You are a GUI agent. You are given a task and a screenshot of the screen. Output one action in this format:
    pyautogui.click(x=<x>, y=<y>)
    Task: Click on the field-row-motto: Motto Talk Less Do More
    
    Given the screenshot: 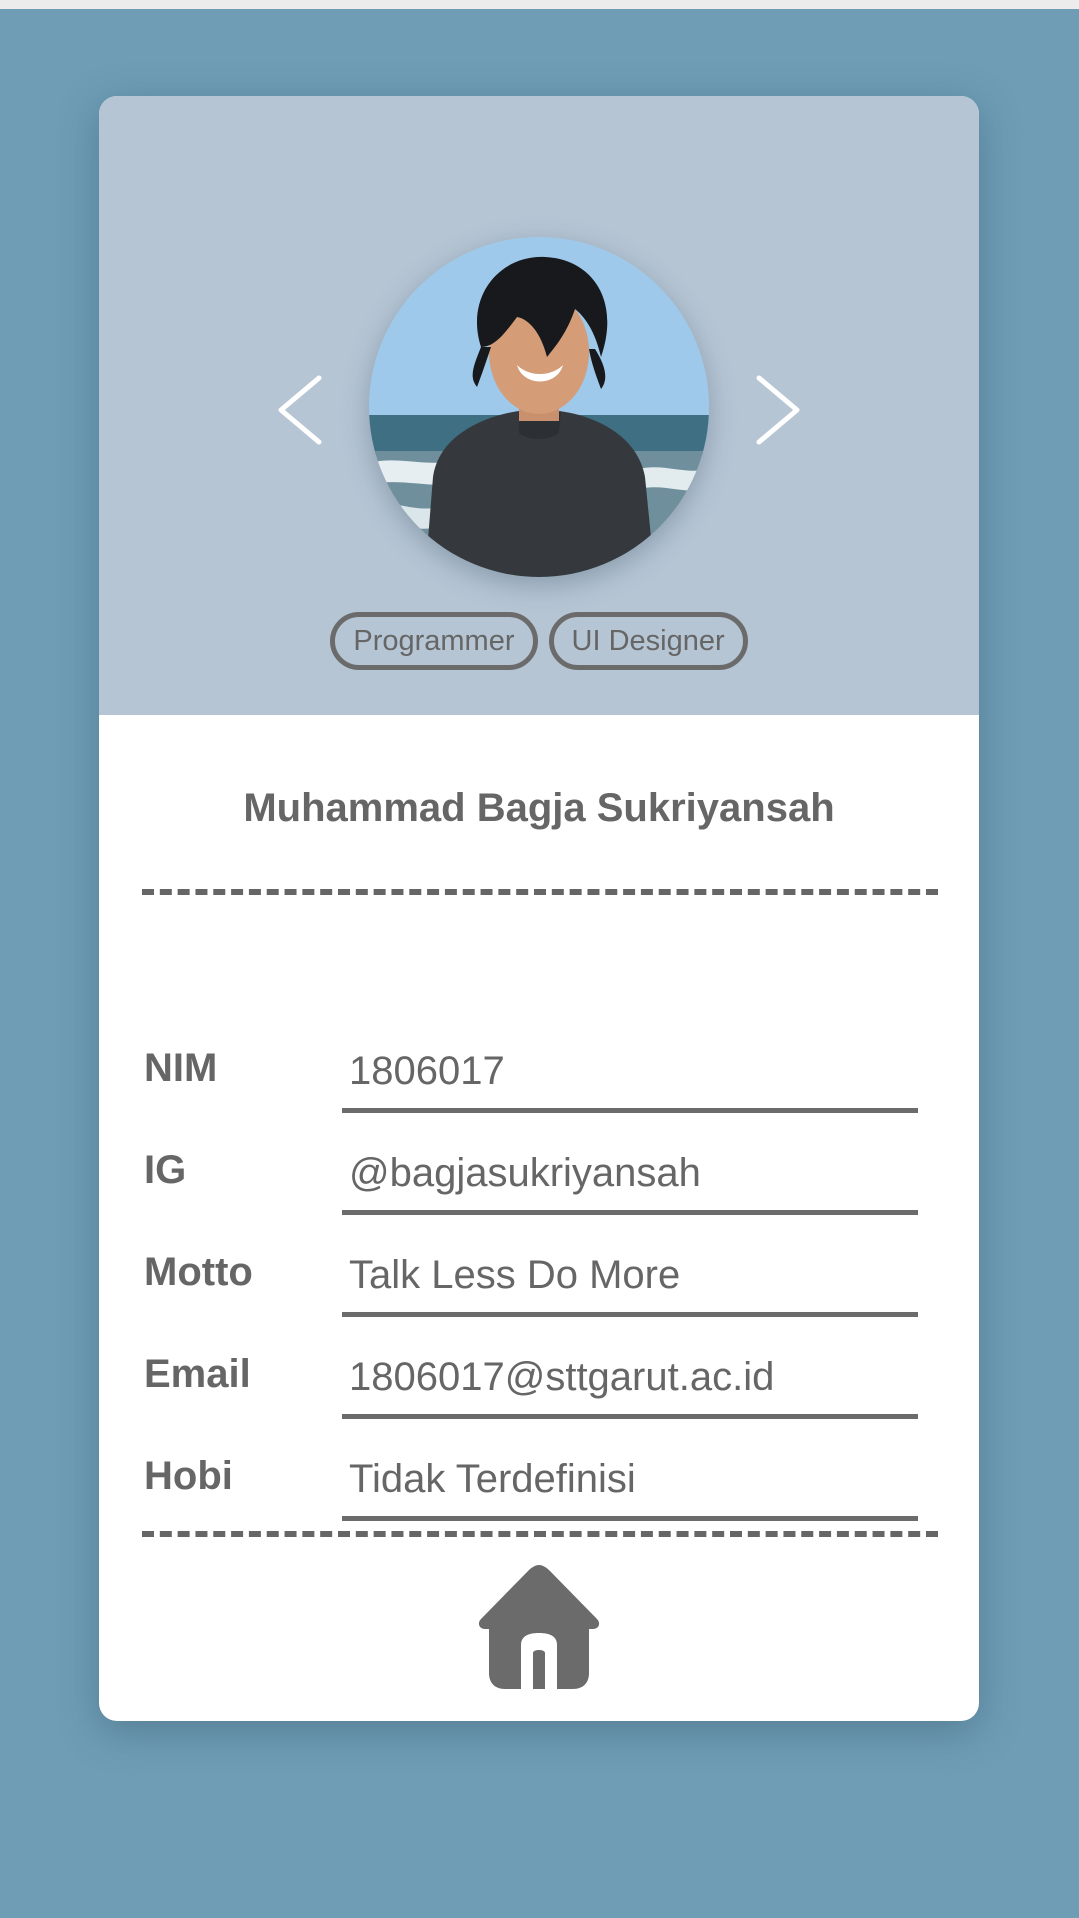 What is the action you would take?
    pyautogui.click(x=531, y=1272)
    